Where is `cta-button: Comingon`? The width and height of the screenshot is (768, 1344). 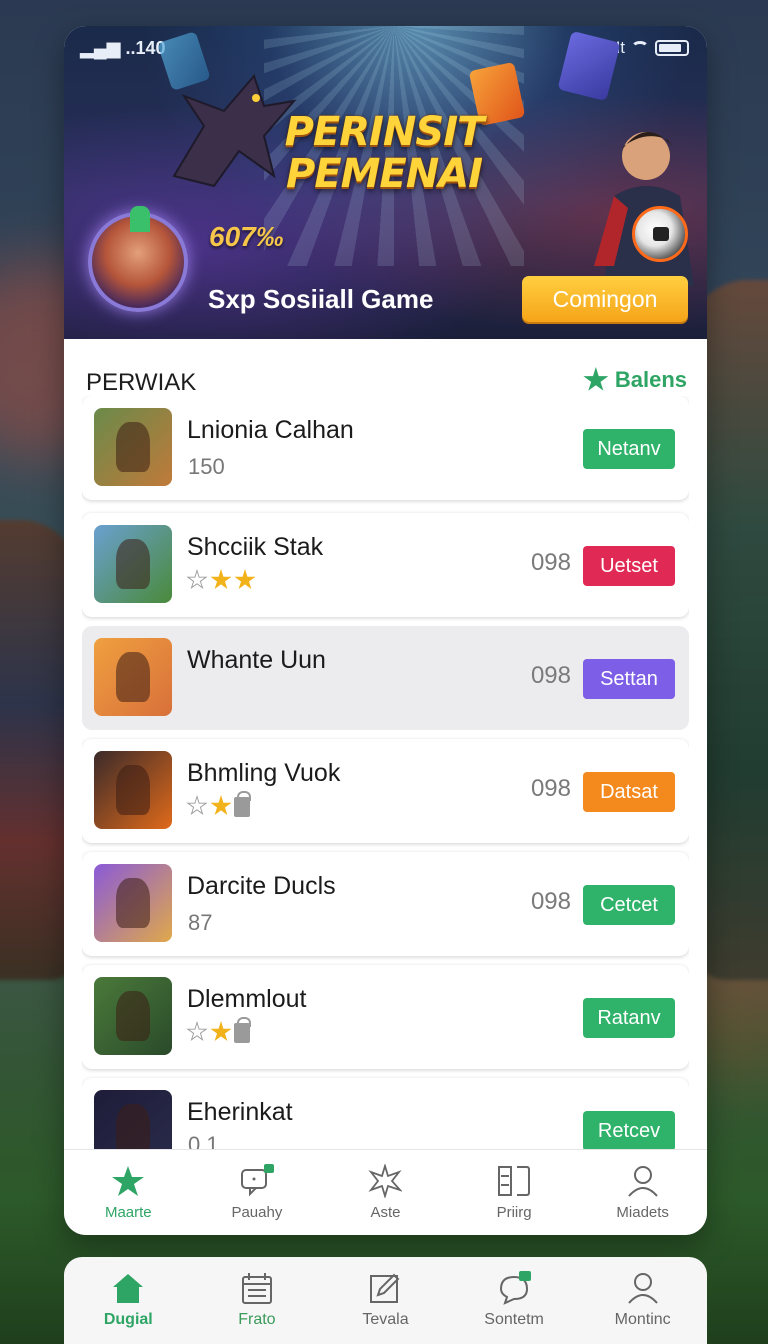
cta-button: Comingon is located at coordinates (605, 299).